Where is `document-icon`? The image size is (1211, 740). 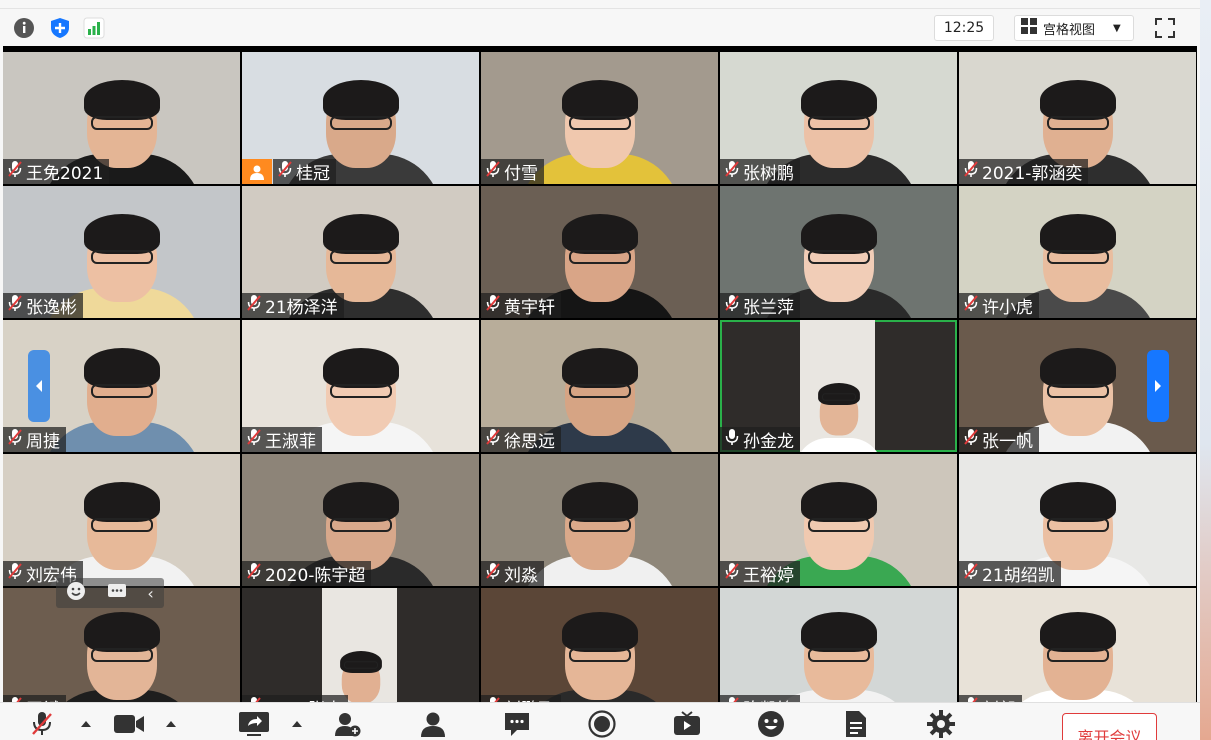
document-icon is located at coordinates (856, 724).